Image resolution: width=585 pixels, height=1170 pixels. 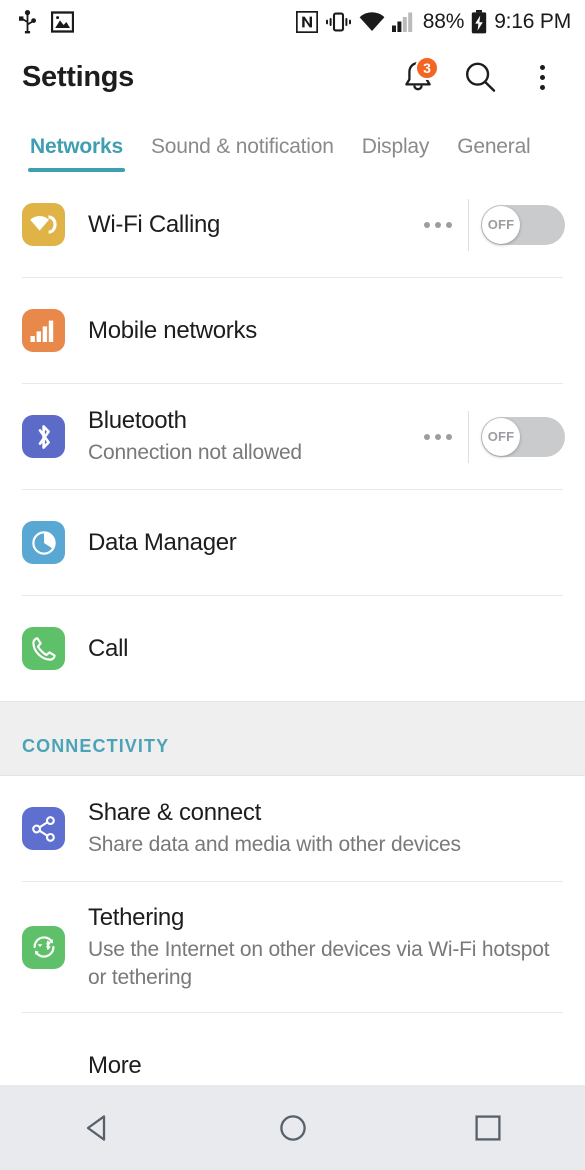 I want to click on home-circle-icon, so click(x=292, y=1127).